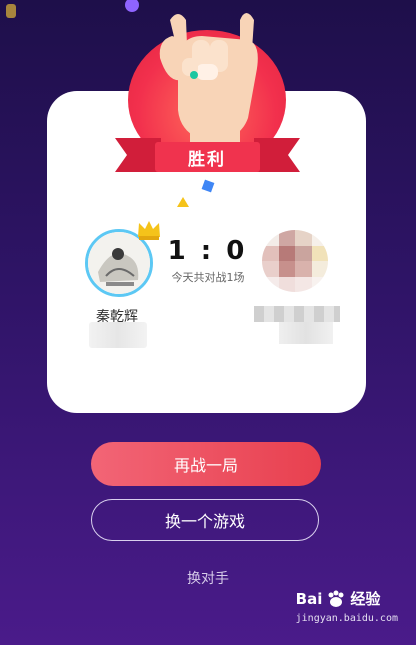 The width and height of the screenshot is (416, 645). I want to click on player-name-right-blurred, so click(297, 314).